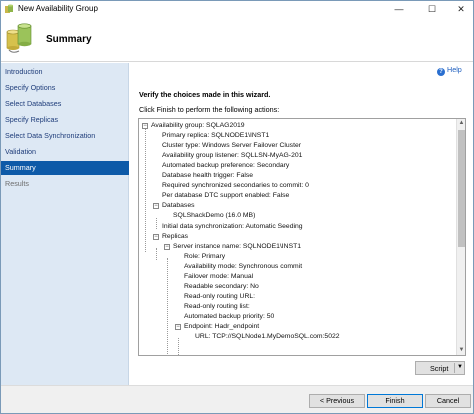  What do you see at coordinates (65, 152) in the screenshot?
I see `nav-item-validation: Validation` at bounding box center [65, 152].